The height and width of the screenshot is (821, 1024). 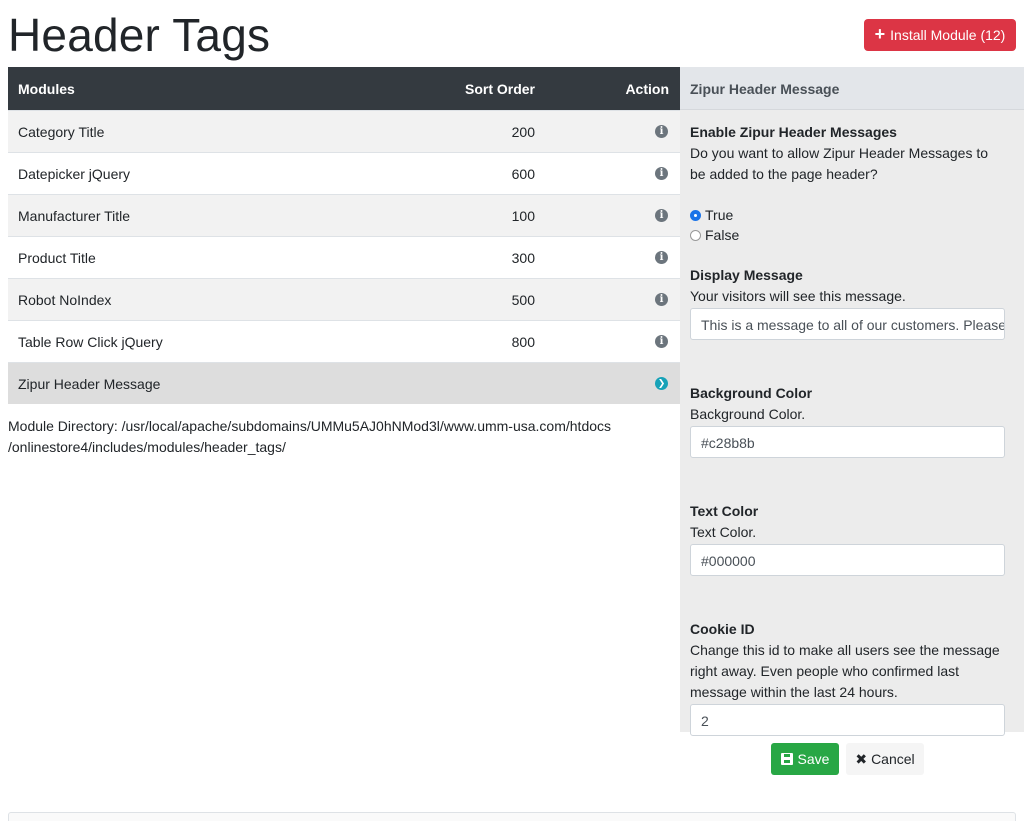 I want to click on radio-true, so click(x=695, y=215).